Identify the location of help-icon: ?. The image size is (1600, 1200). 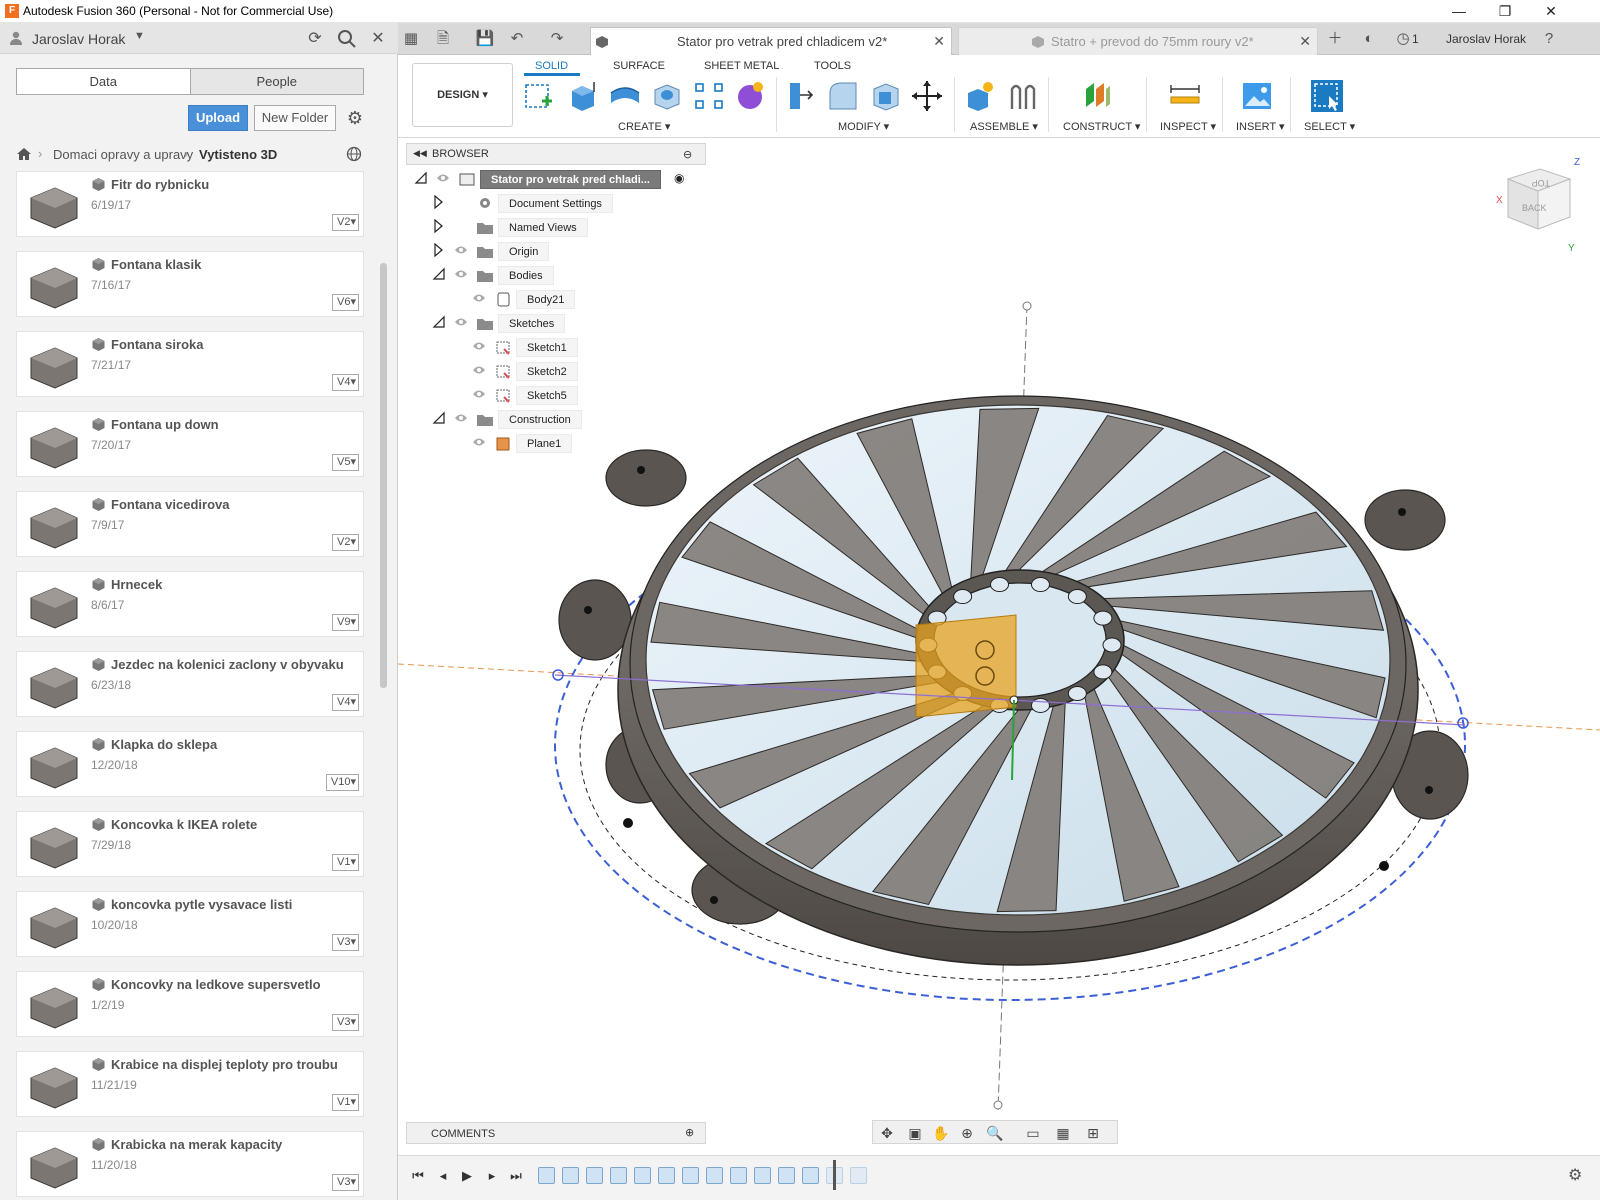
(1549, 39).